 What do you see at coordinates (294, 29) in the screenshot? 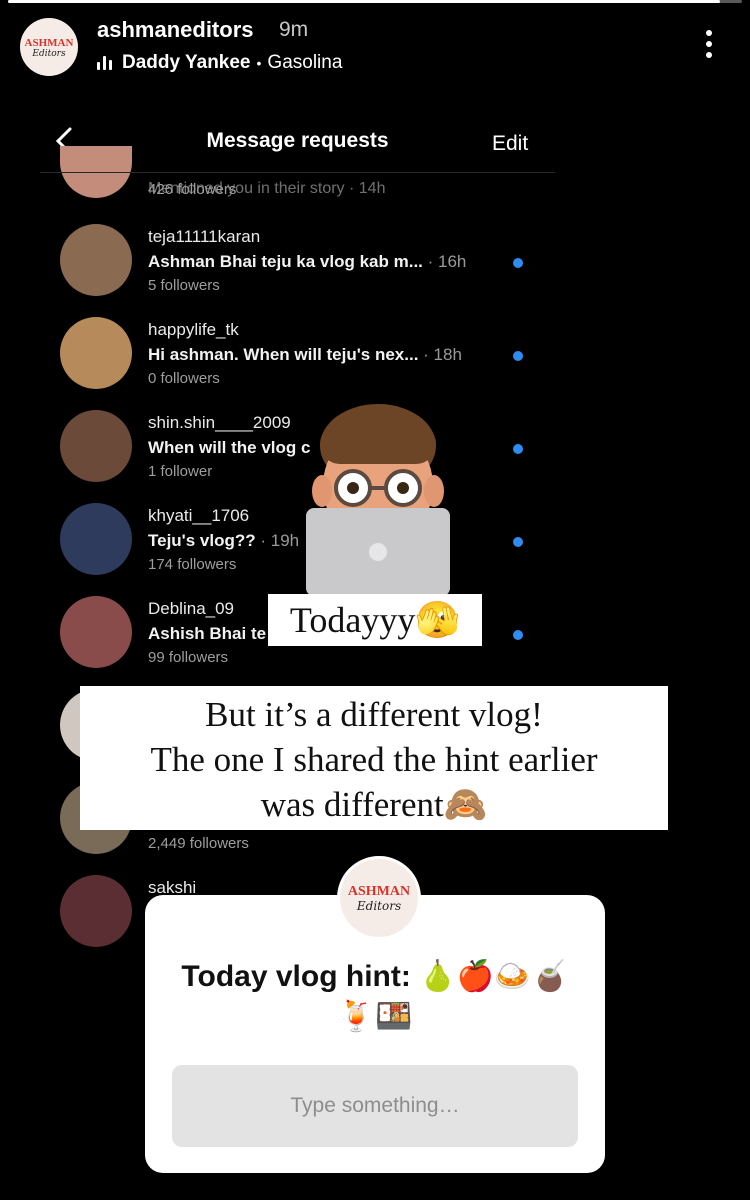
I see `story-time: 9m` at bounding box center [294, 29].